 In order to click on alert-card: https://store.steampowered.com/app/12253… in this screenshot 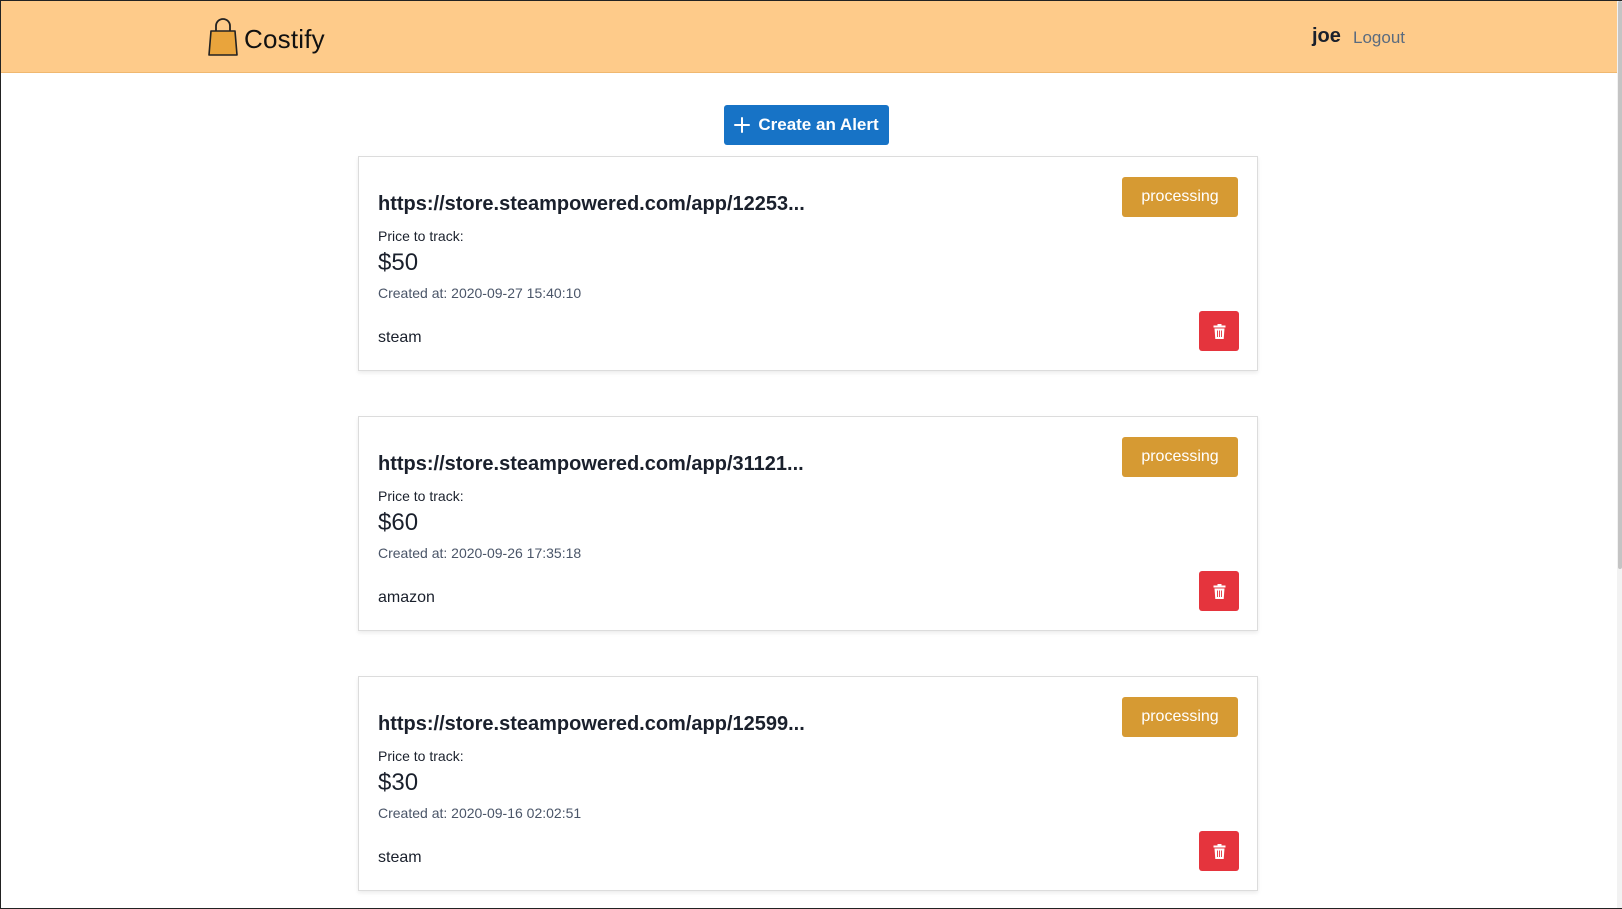, I will do `click(808, 263)`.